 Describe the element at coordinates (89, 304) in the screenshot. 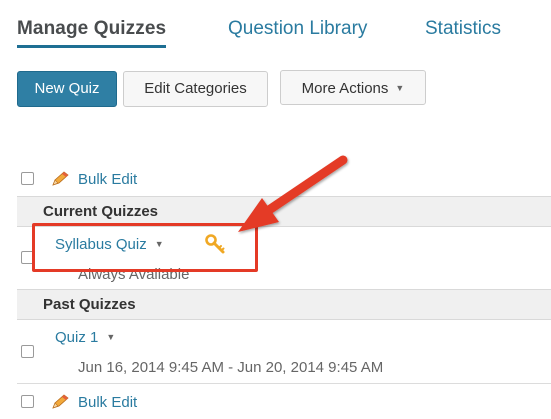

I see `section-title-past: Past Quizzes` at that location.